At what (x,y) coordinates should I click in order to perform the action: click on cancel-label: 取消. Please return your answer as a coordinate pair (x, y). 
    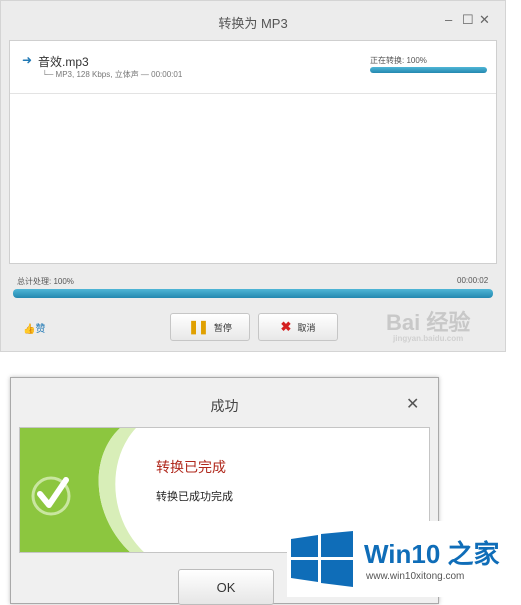
    Looking at the image, I should click on (306, 327).